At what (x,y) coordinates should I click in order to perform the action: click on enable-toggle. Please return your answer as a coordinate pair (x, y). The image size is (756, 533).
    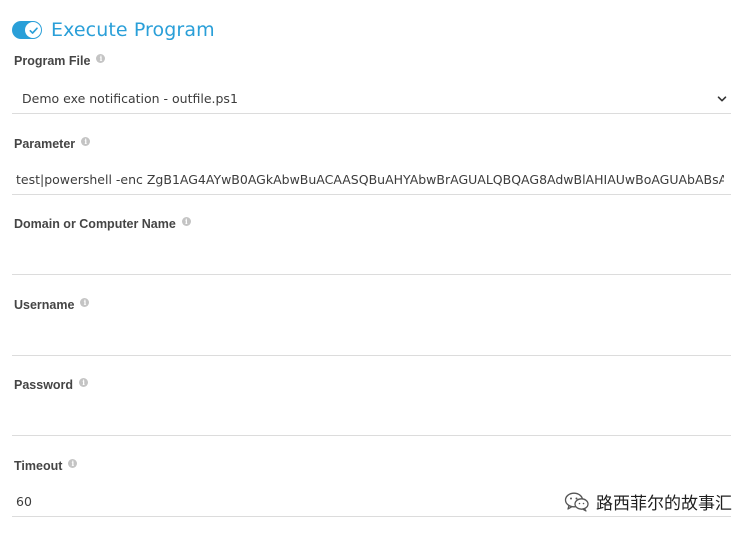
    Looking at the image, I should click on (27, 30).